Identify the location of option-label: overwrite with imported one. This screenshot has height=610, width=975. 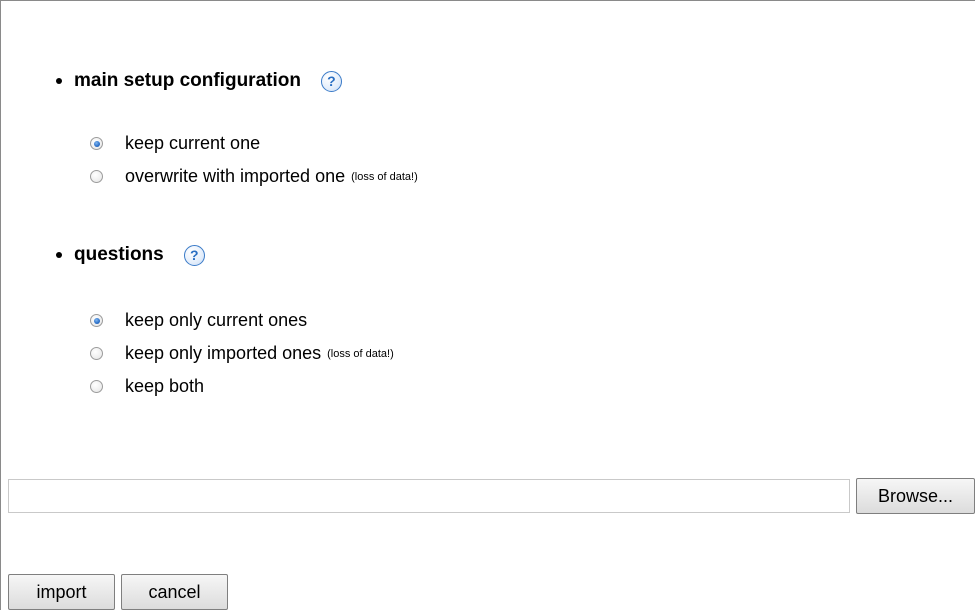
(235, 176).